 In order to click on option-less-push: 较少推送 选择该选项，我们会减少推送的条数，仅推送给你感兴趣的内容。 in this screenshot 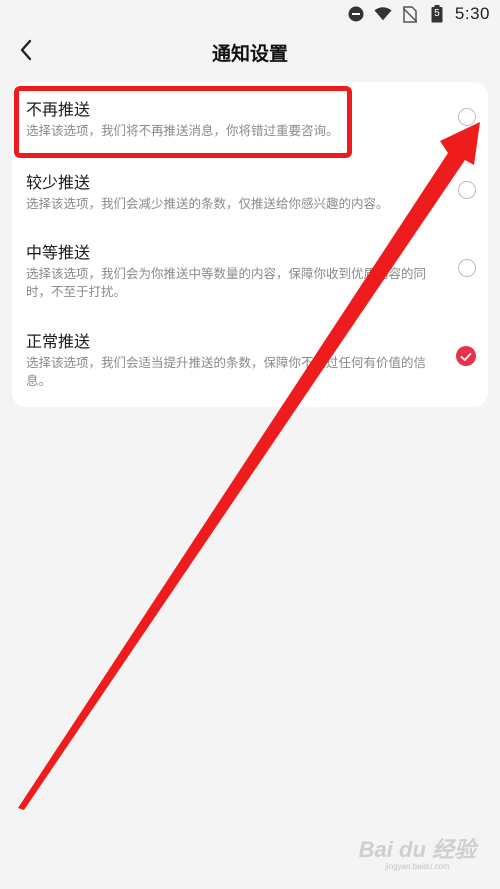, I will do `click(250, 190)`.